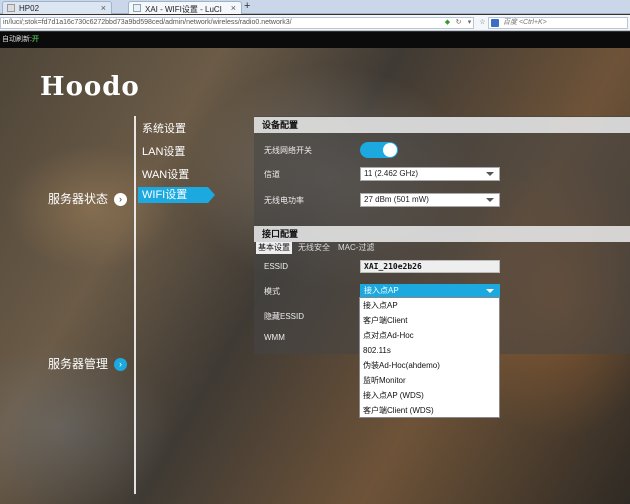 This screenshot has width=630, height=504. What do you see at coordinates (284, 316) in the screenshot?
I see `hide-essid-label: 隐藏ESSID` at bounding box center [284, 316].